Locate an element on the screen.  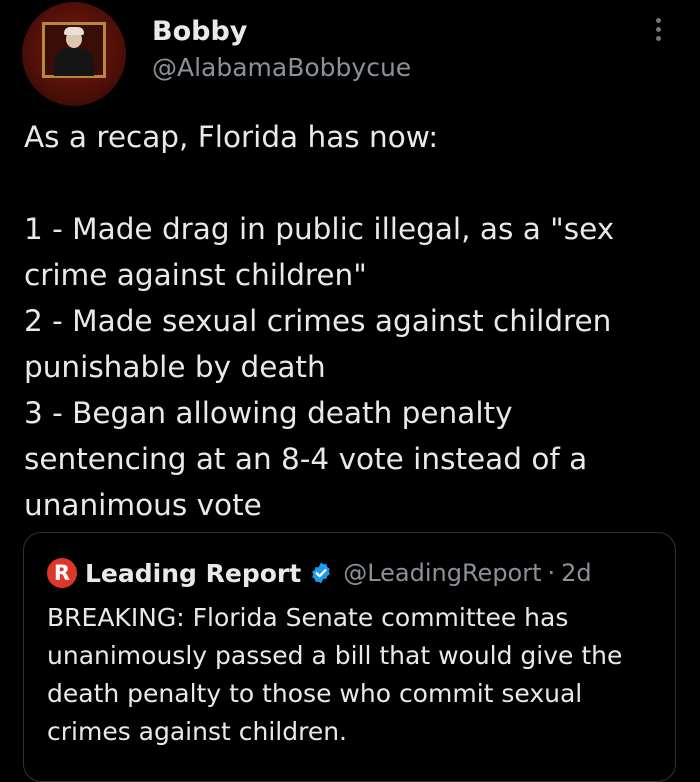
verified-badge-icon is located at coordinates (321, 573).